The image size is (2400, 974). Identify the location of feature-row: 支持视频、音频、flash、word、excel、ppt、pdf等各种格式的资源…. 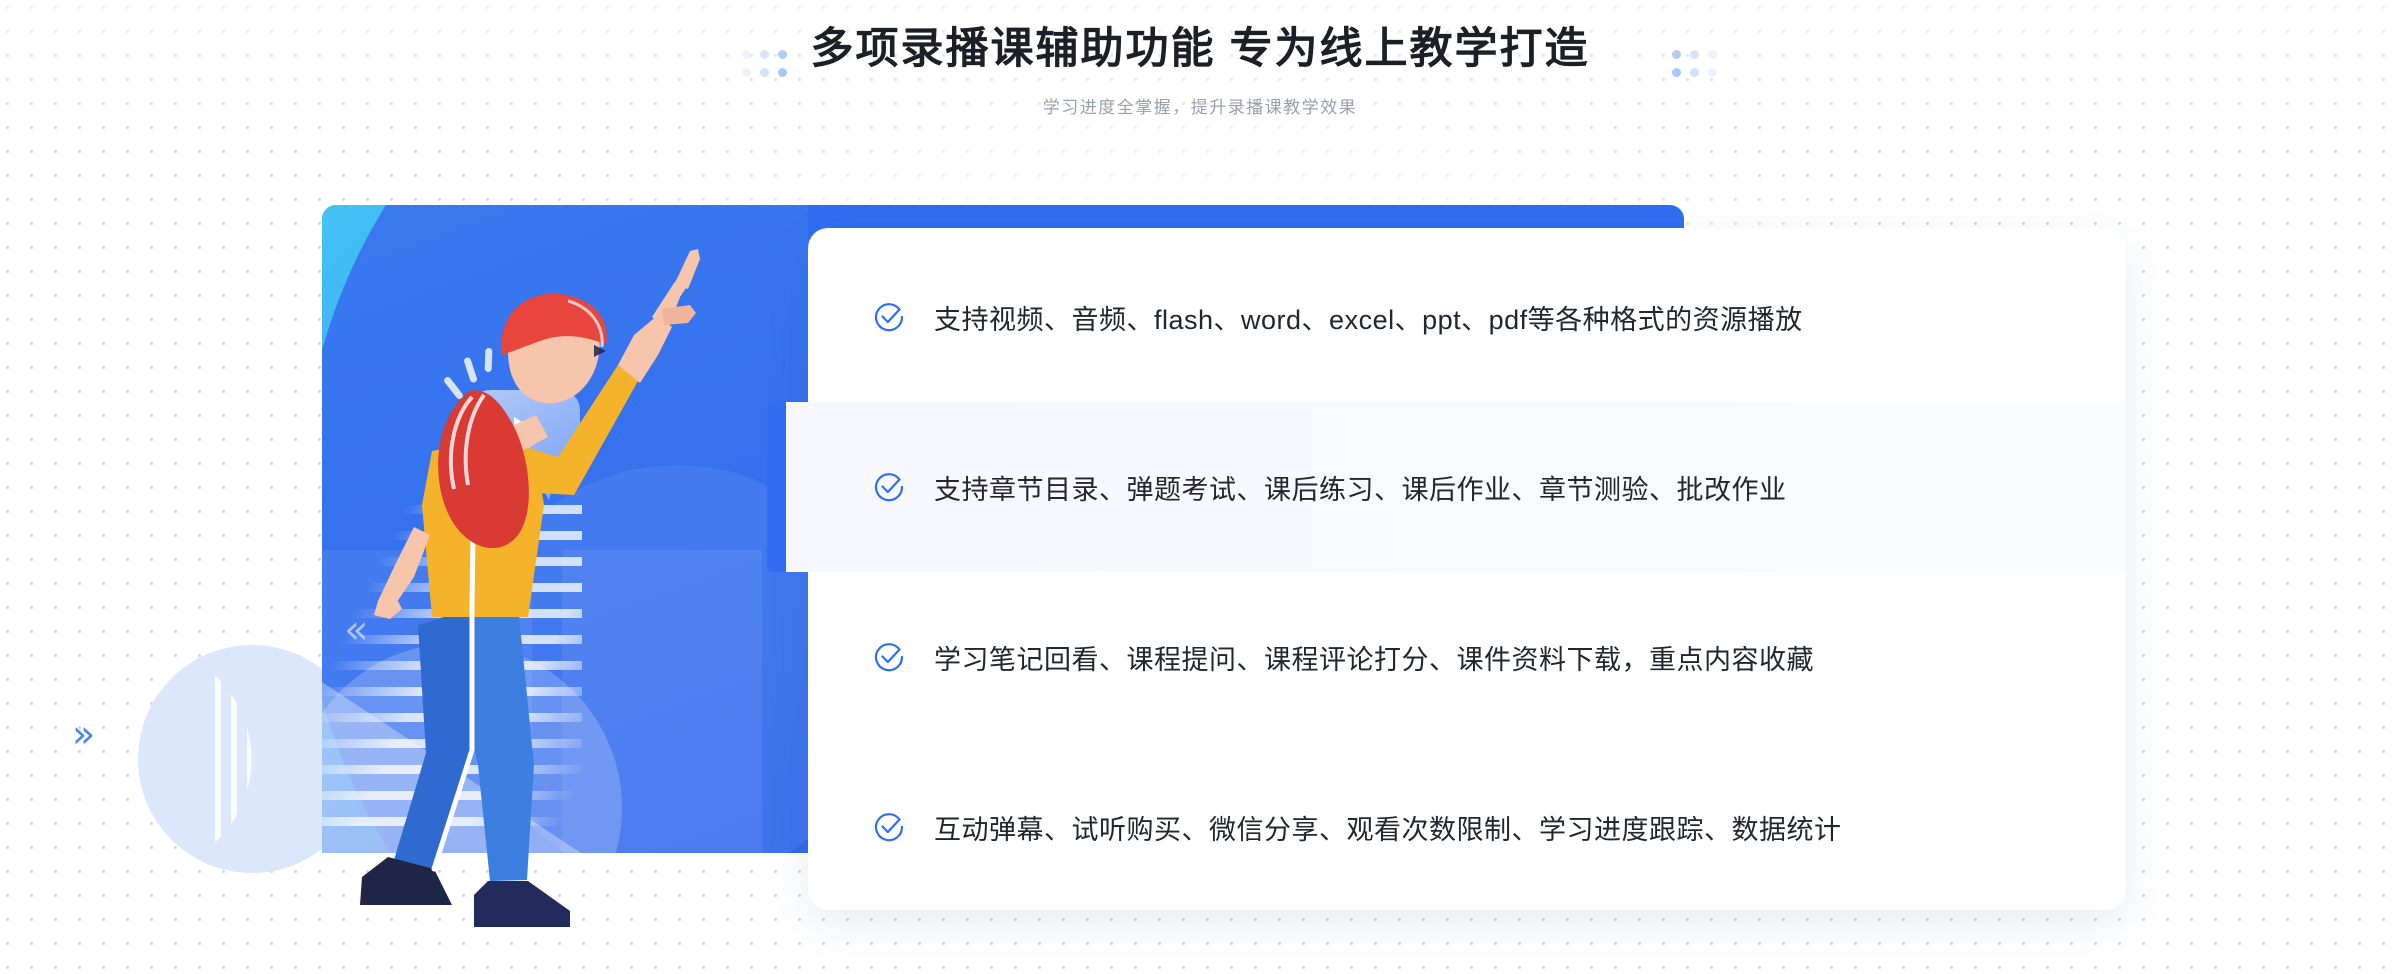
(1467, 317).